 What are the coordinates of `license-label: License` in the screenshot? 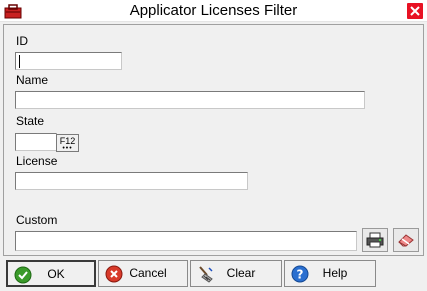 It's located at (37, 161).